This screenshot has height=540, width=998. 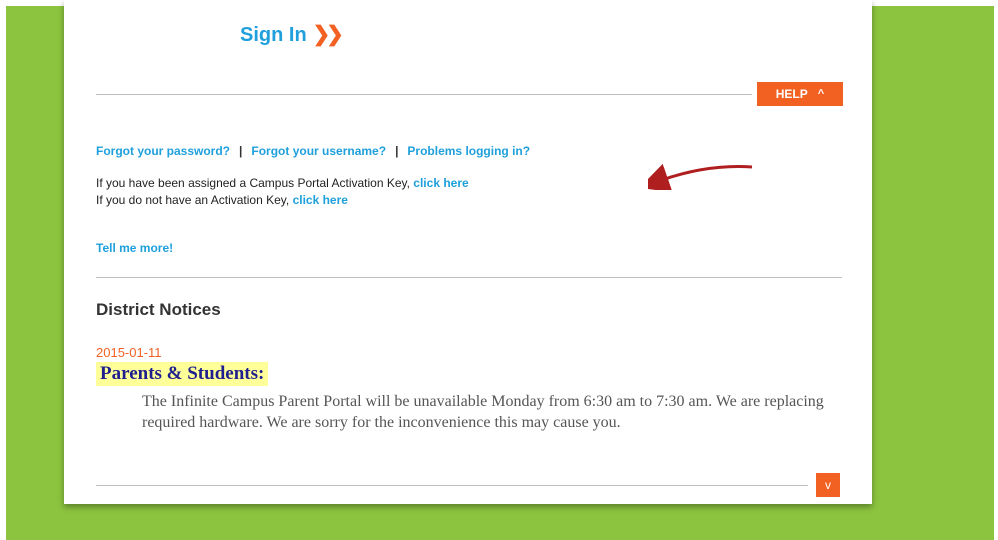 I want to click on chevron-down-icon: v, so click(x=828, y=485).